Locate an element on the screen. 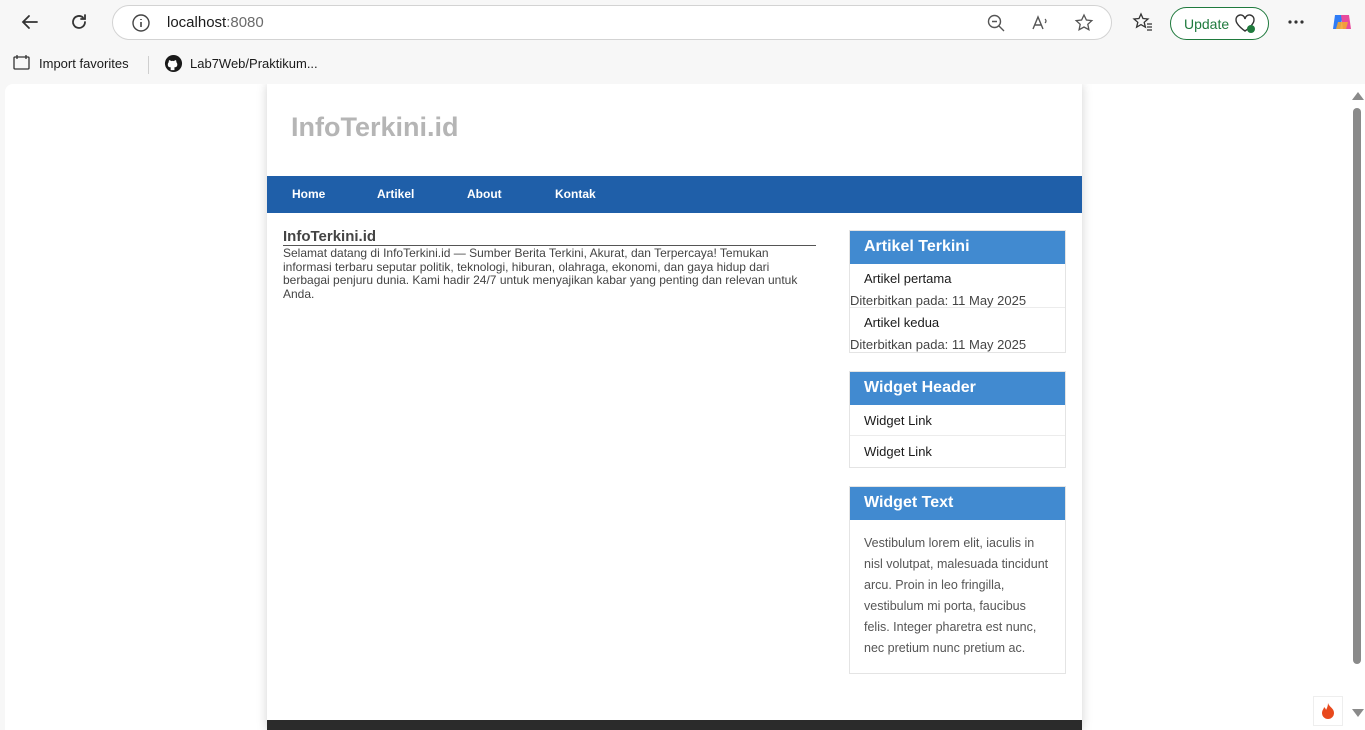  fire-icon is located at coordinates (1328, 711).